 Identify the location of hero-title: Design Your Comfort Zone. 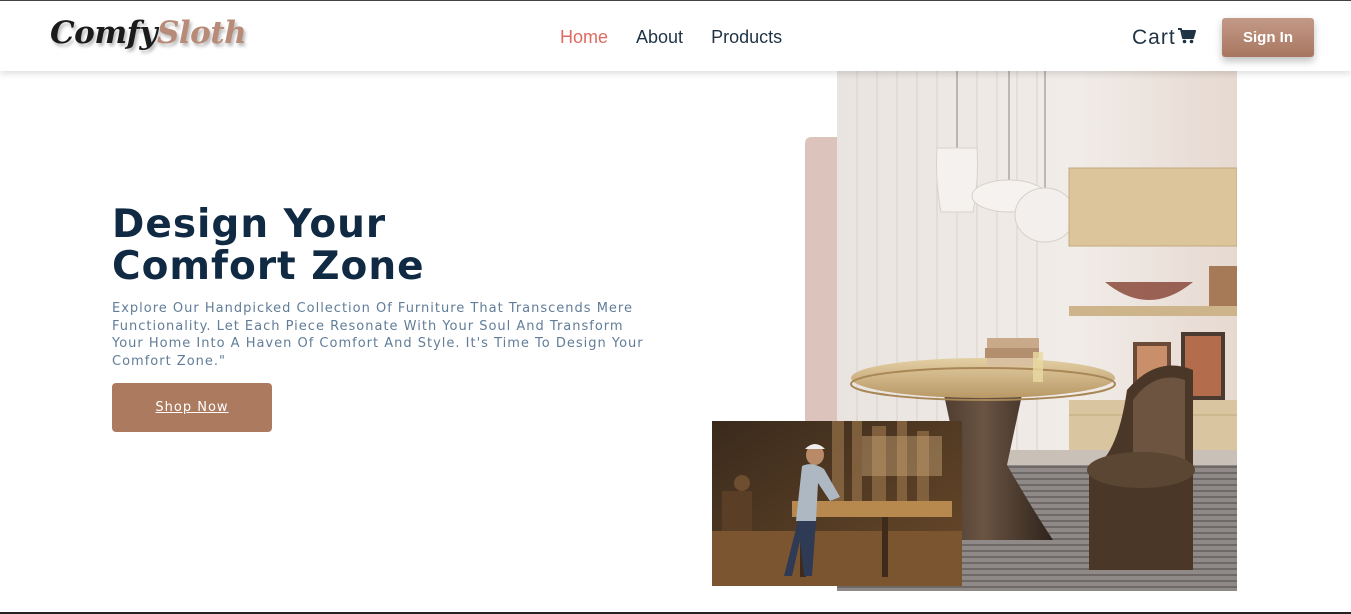
(312, 246).